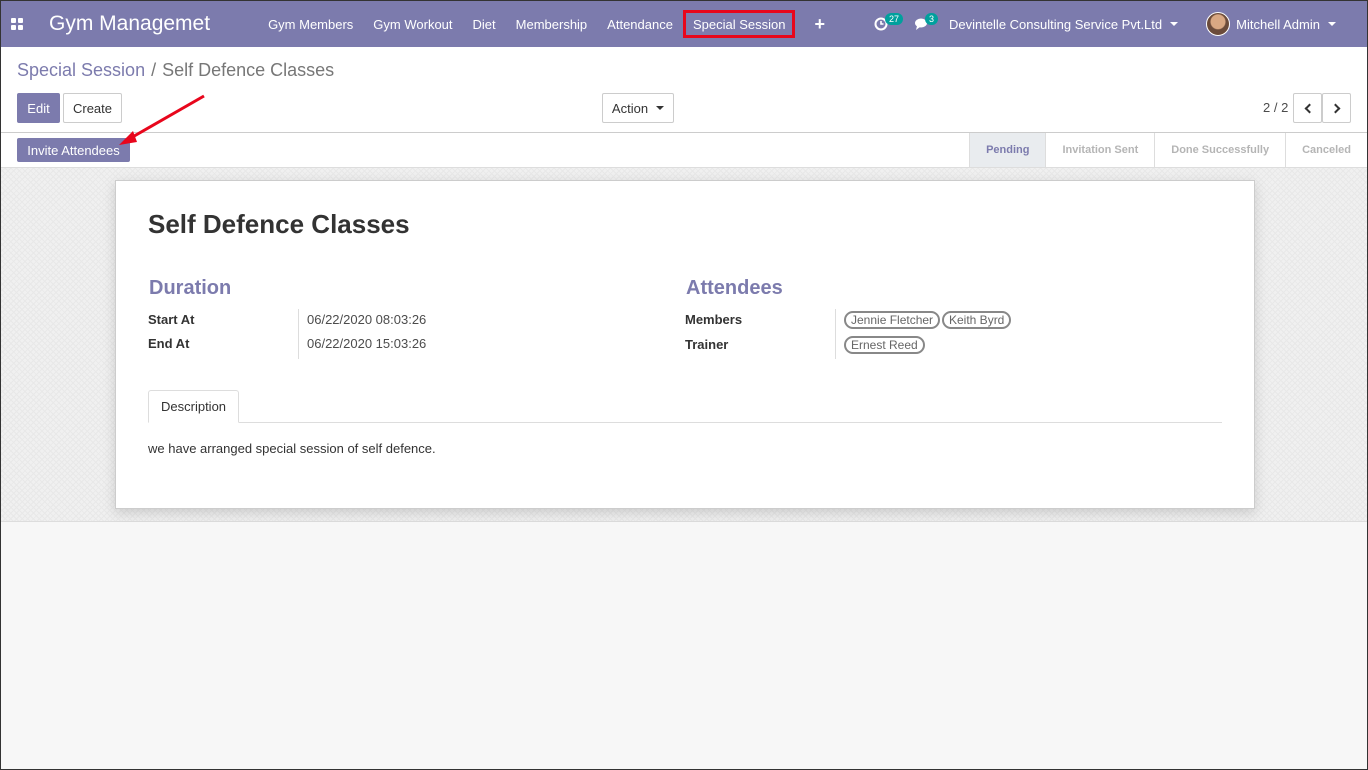 This screenshot has height=770, width=1368. I want to click on menu-special-session: Special Session, so click(739, 24).